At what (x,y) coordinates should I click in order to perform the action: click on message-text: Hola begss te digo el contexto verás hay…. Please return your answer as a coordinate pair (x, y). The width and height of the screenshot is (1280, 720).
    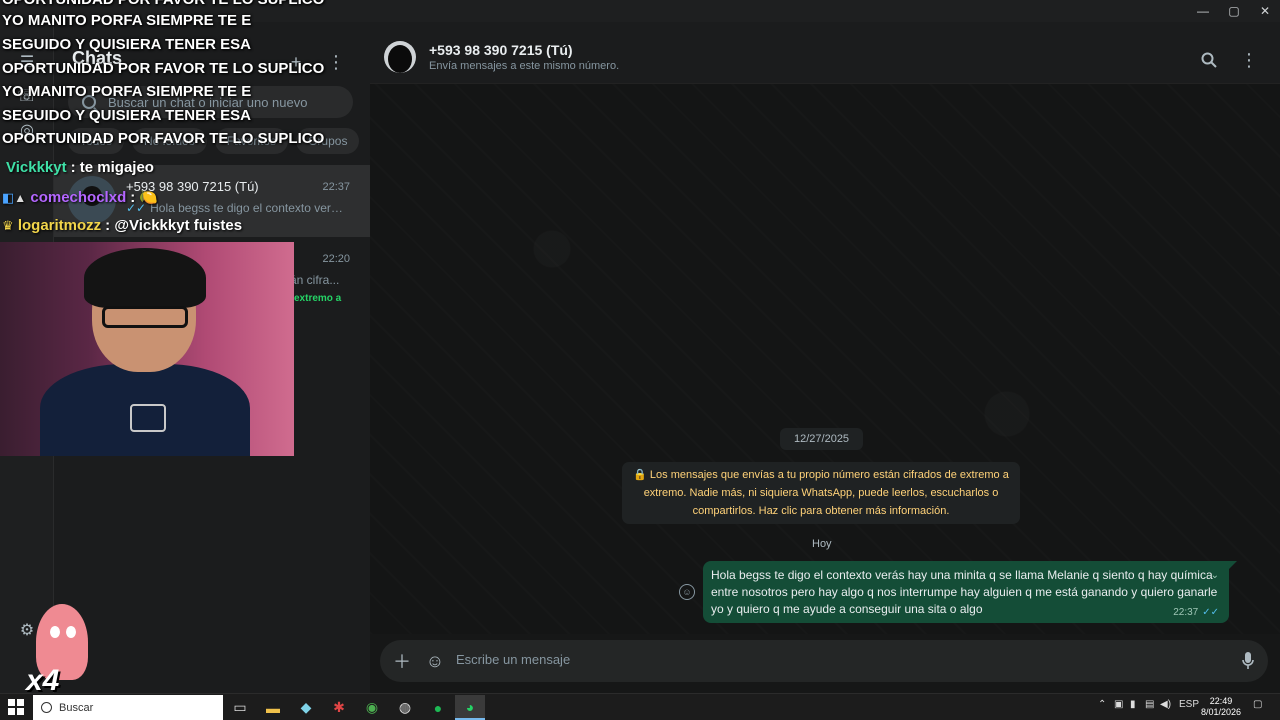
    Looking at the image, I should click on (964, 592).